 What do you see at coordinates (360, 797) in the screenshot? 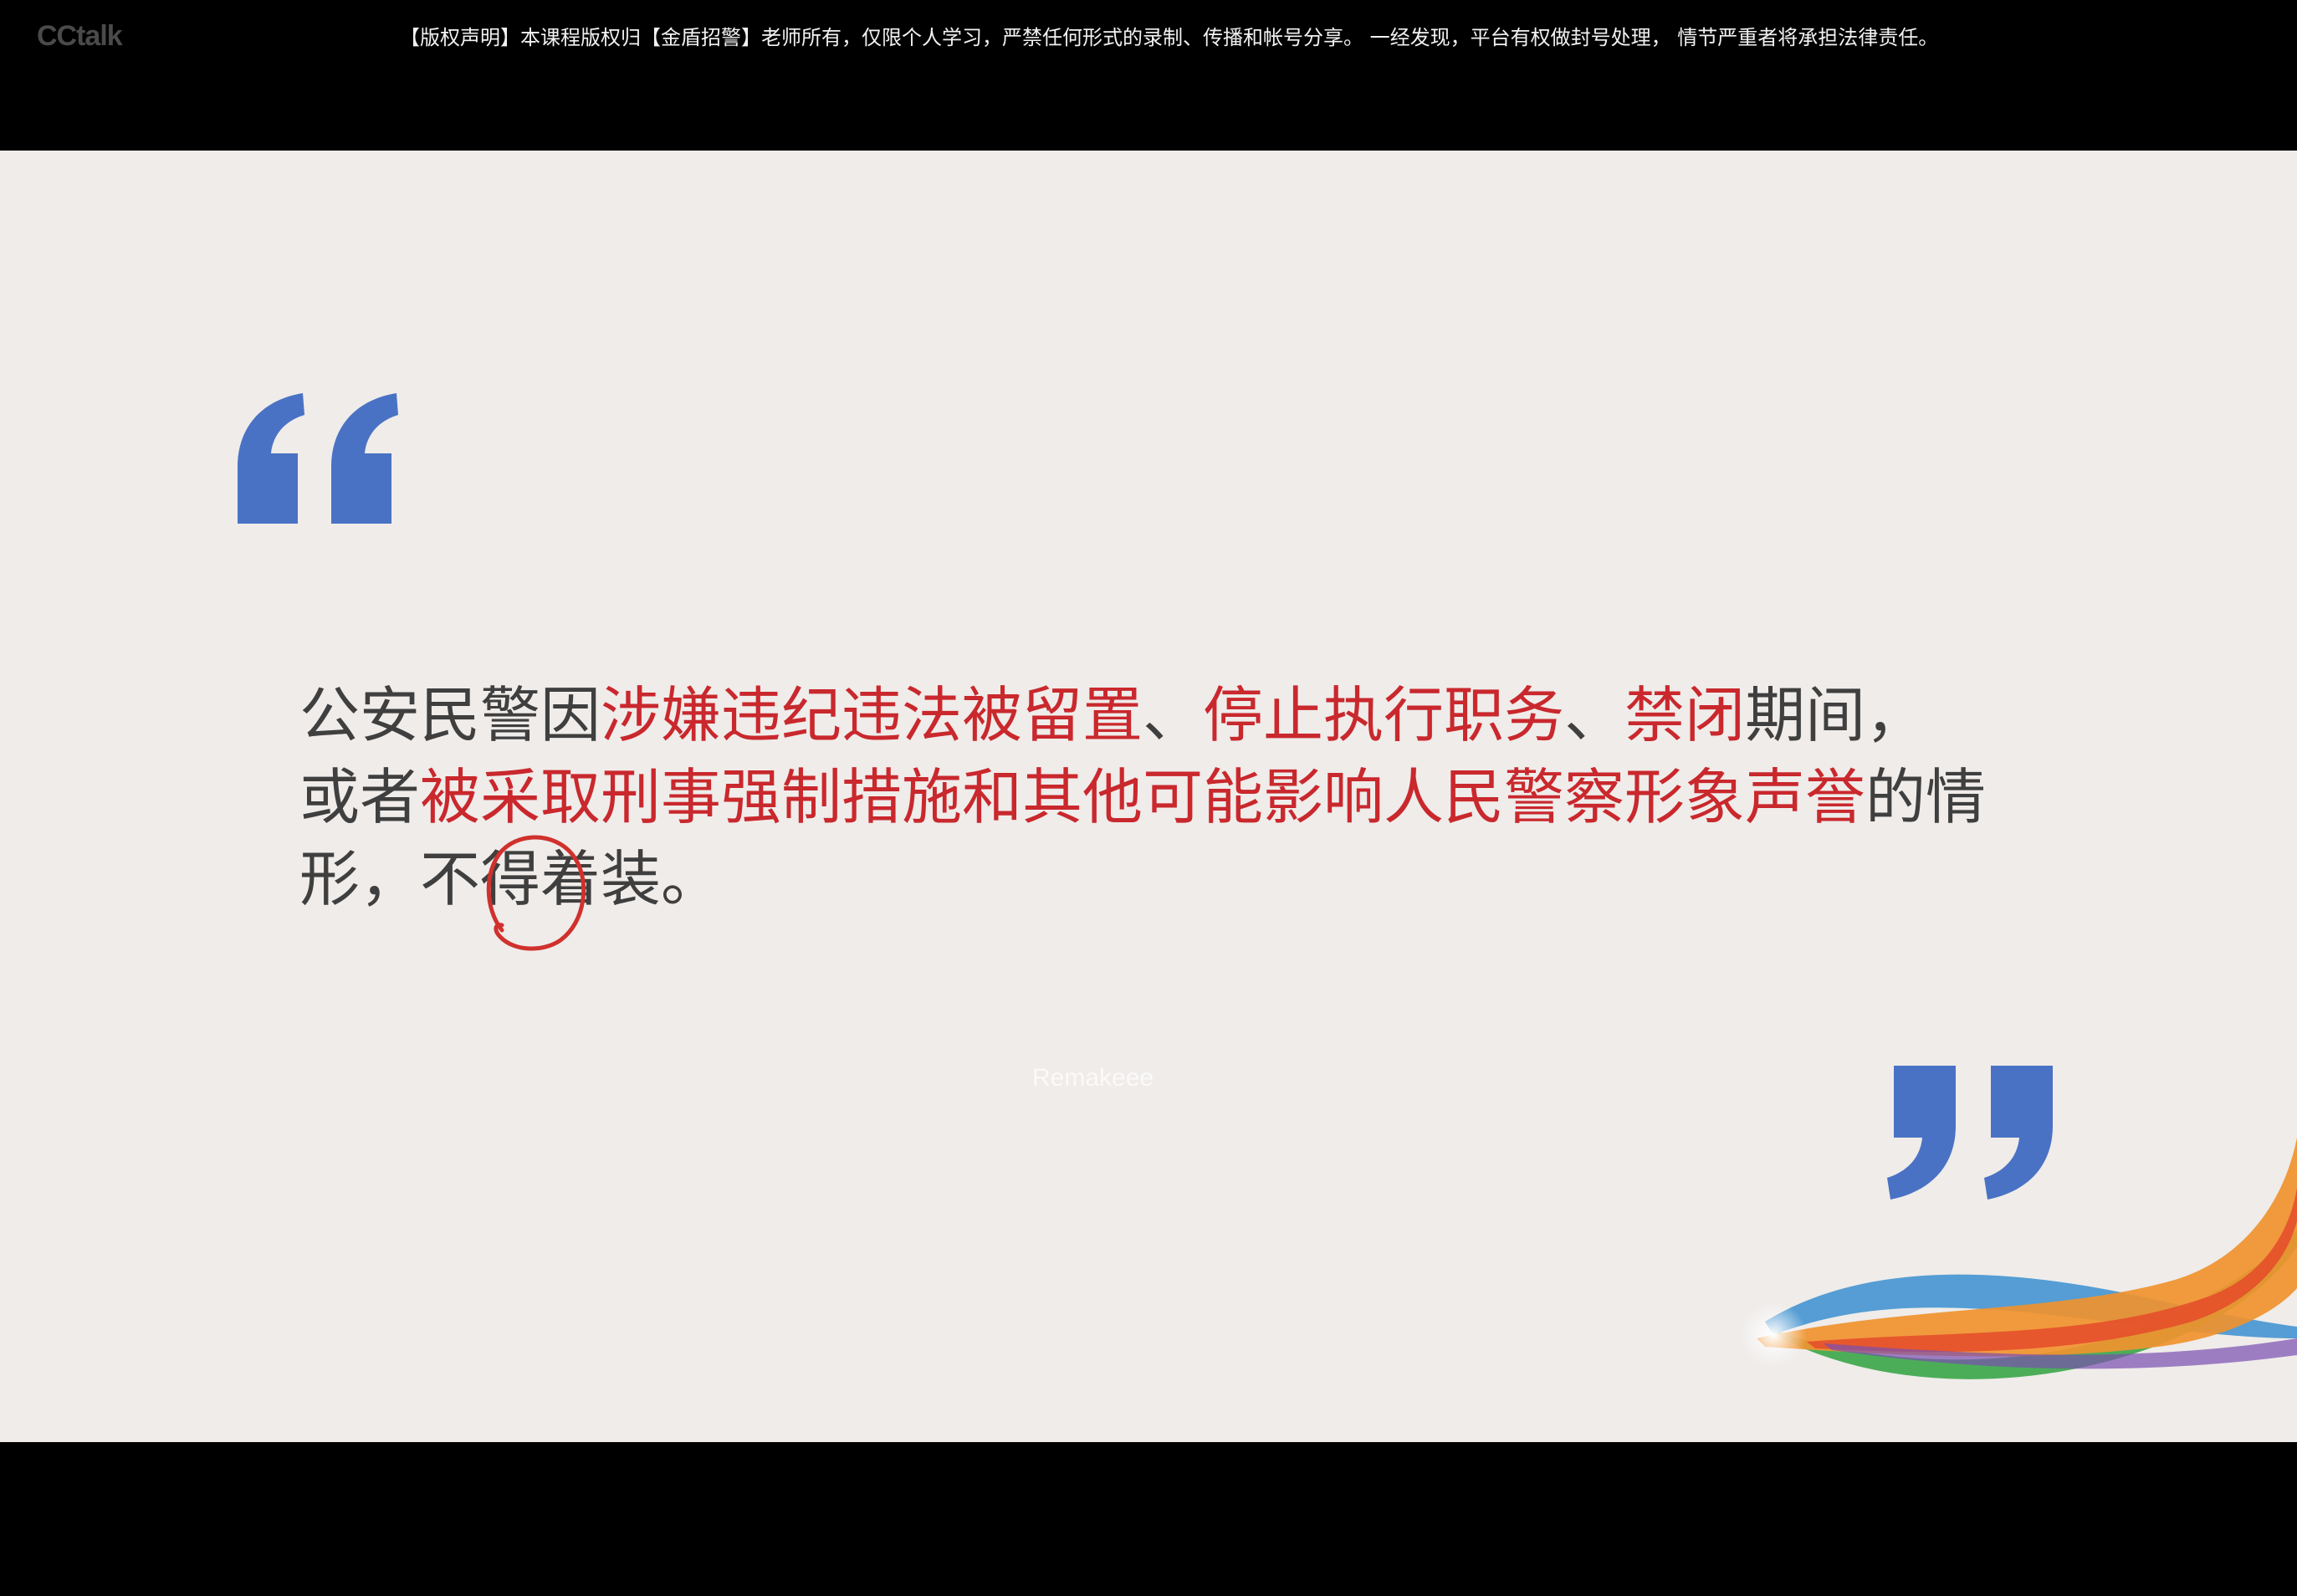
I see `quote-segment: 或者` at bounding box center [360, 797].